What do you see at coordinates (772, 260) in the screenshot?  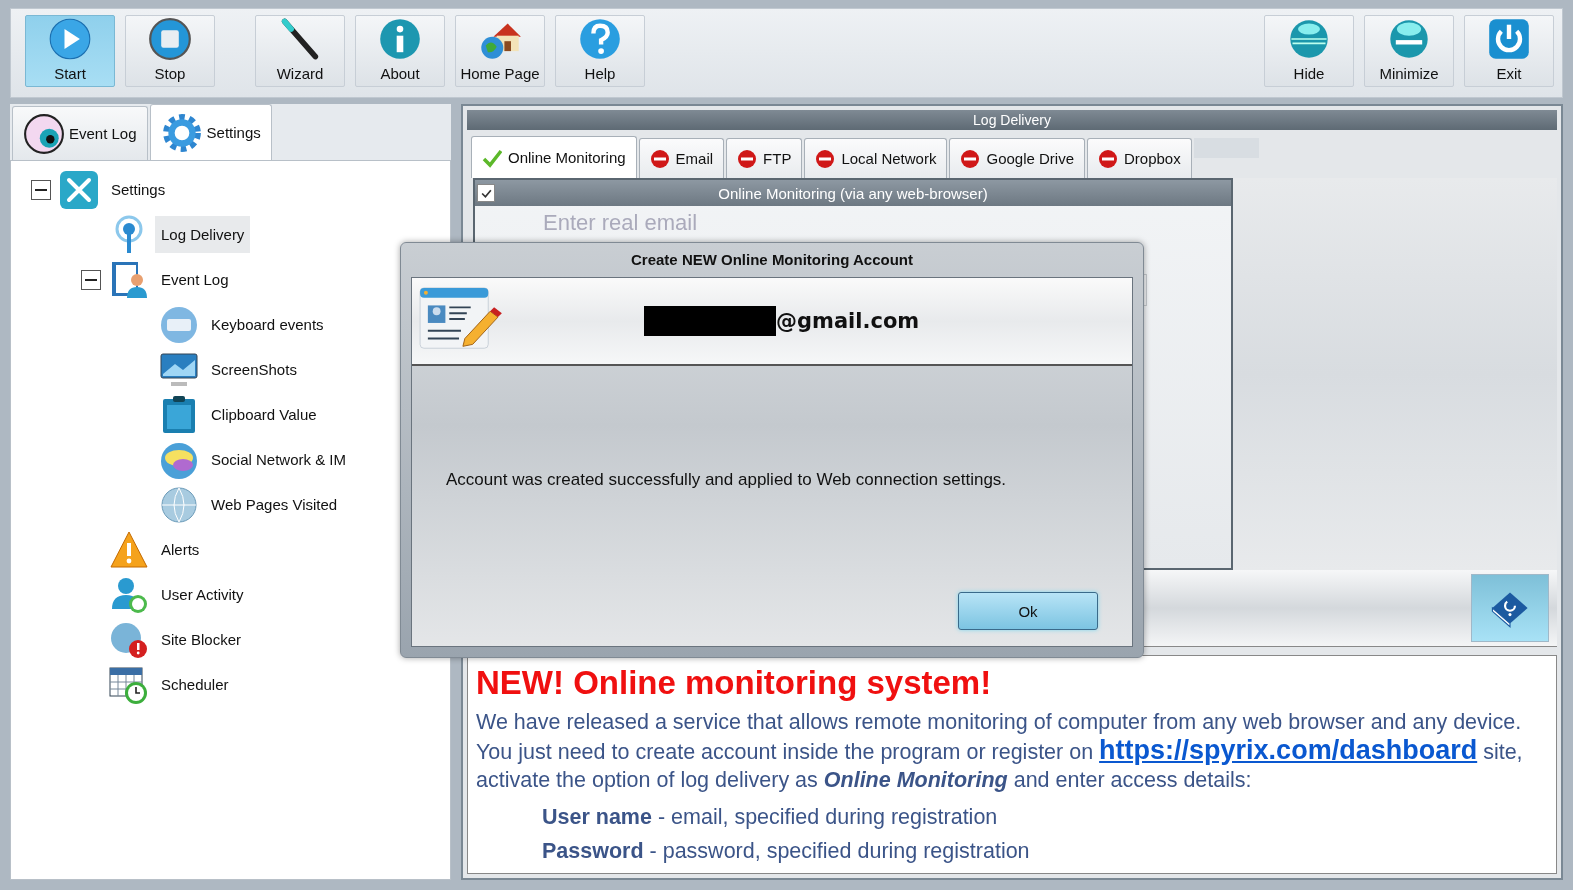 I see `dialog-title: Create NEW Online Monitoring Account` at bounding box center [772, 260].